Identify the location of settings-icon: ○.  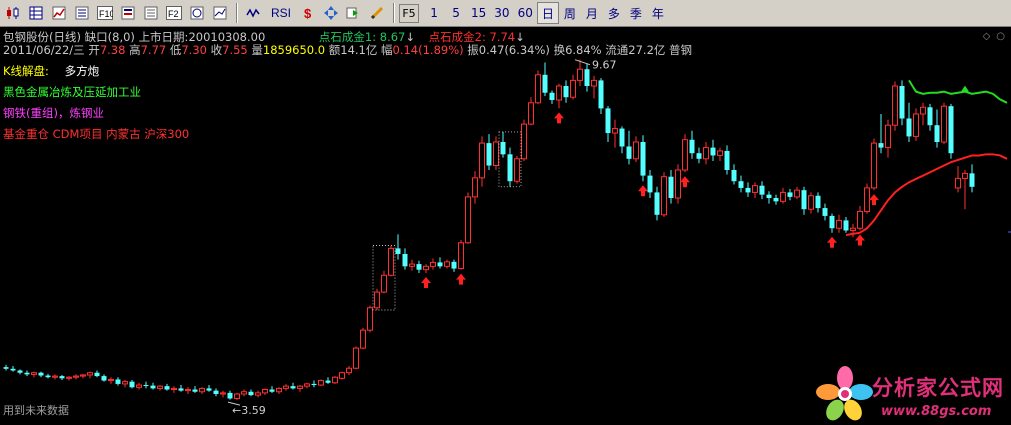
(1000, 36).